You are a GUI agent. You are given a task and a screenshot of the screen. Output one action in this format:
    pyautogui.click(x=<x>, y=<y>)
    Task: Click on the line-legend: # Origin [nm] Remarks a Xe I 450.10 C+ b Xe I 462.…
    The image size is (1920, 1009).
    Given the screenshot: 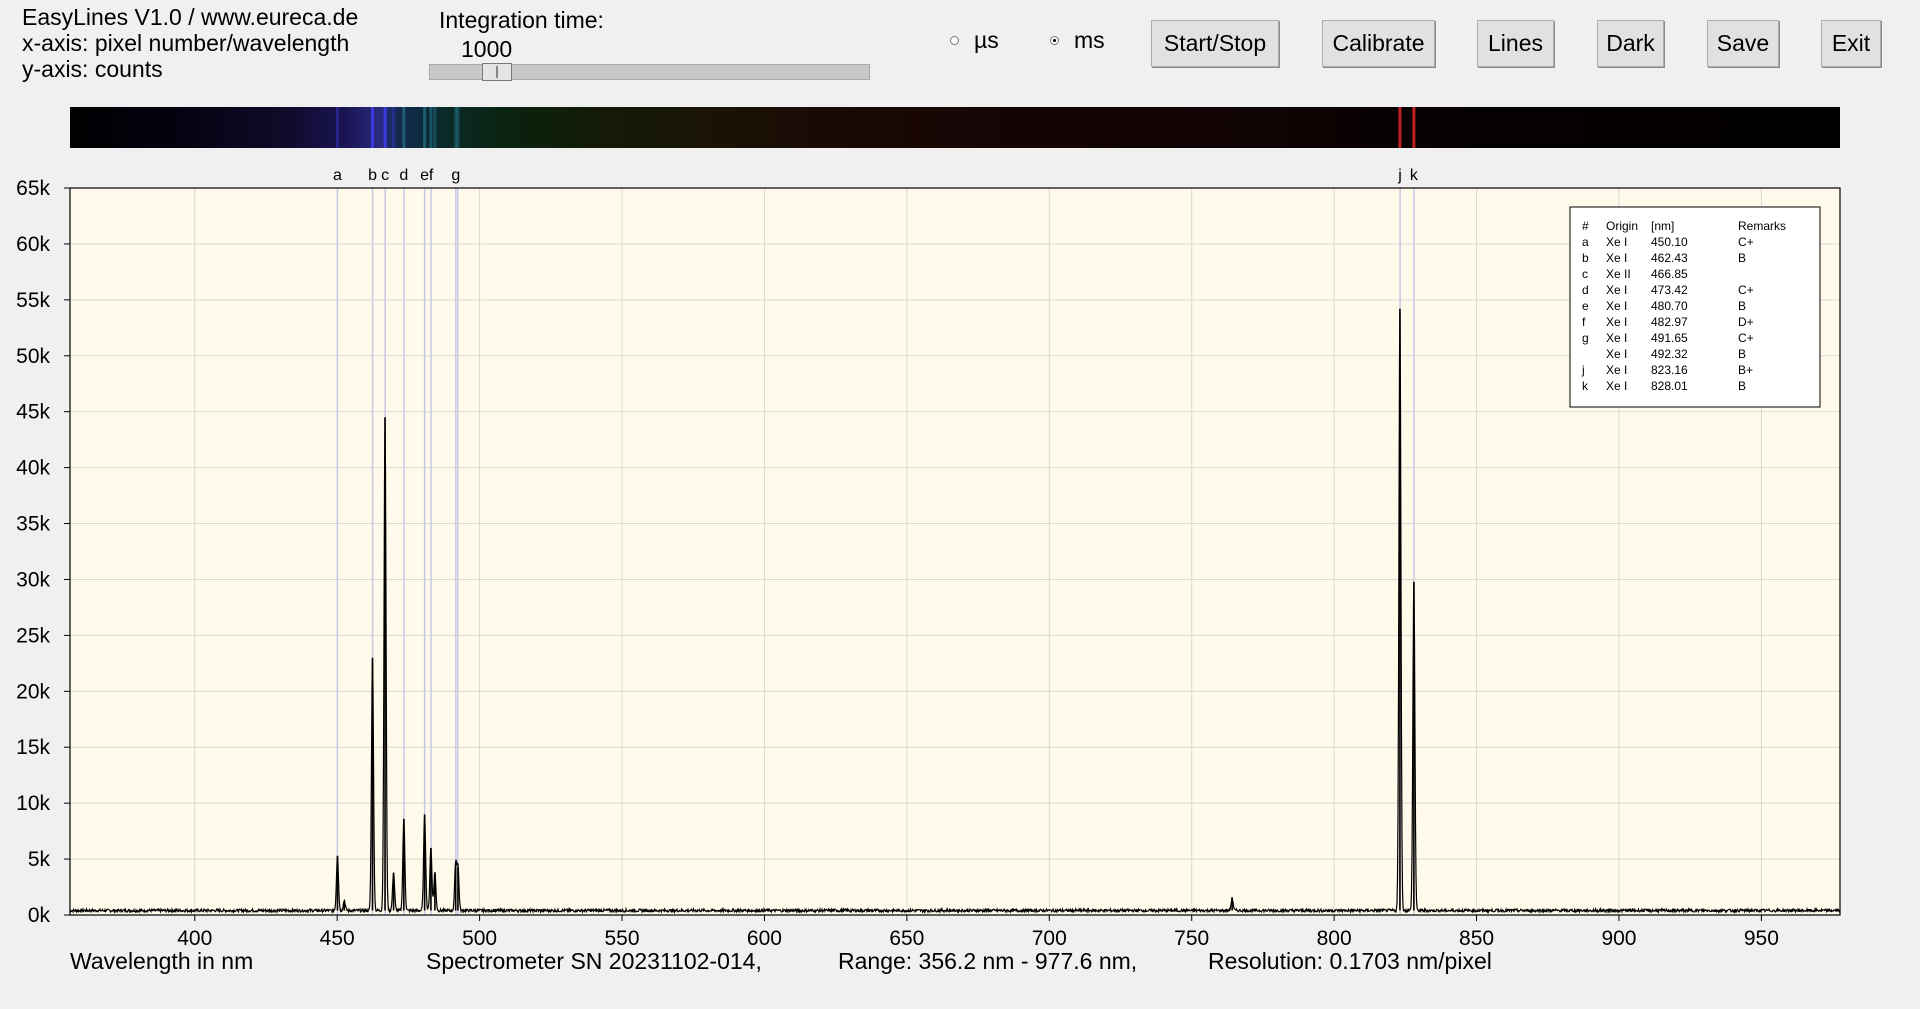 What is the action you would take?
    pyautogui.click(x=1695, y=307)
    